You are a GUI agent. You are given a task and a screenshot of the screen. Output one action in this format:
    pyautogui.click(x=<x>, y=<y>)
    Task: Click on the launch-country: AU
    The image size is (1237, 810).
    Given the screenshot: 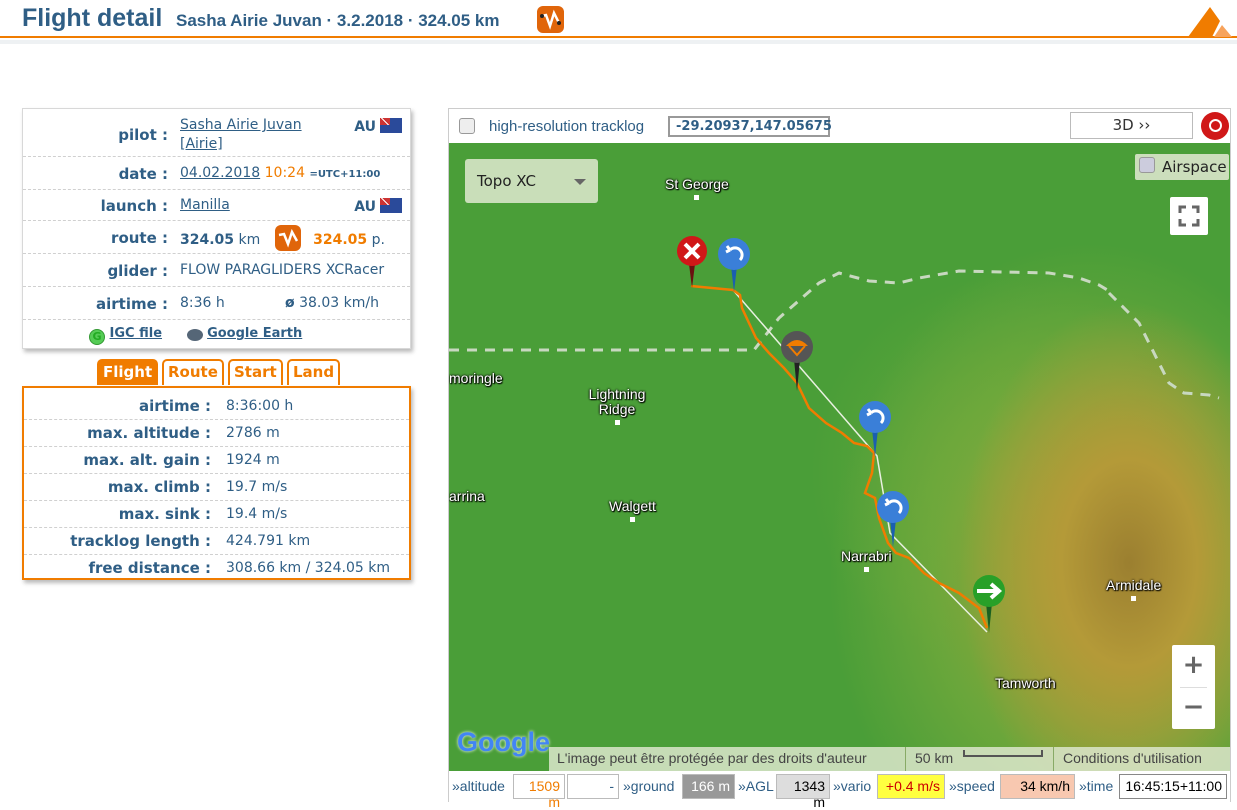 What is the action you would take?
    pyautogui.click(x=378, y=206)
    